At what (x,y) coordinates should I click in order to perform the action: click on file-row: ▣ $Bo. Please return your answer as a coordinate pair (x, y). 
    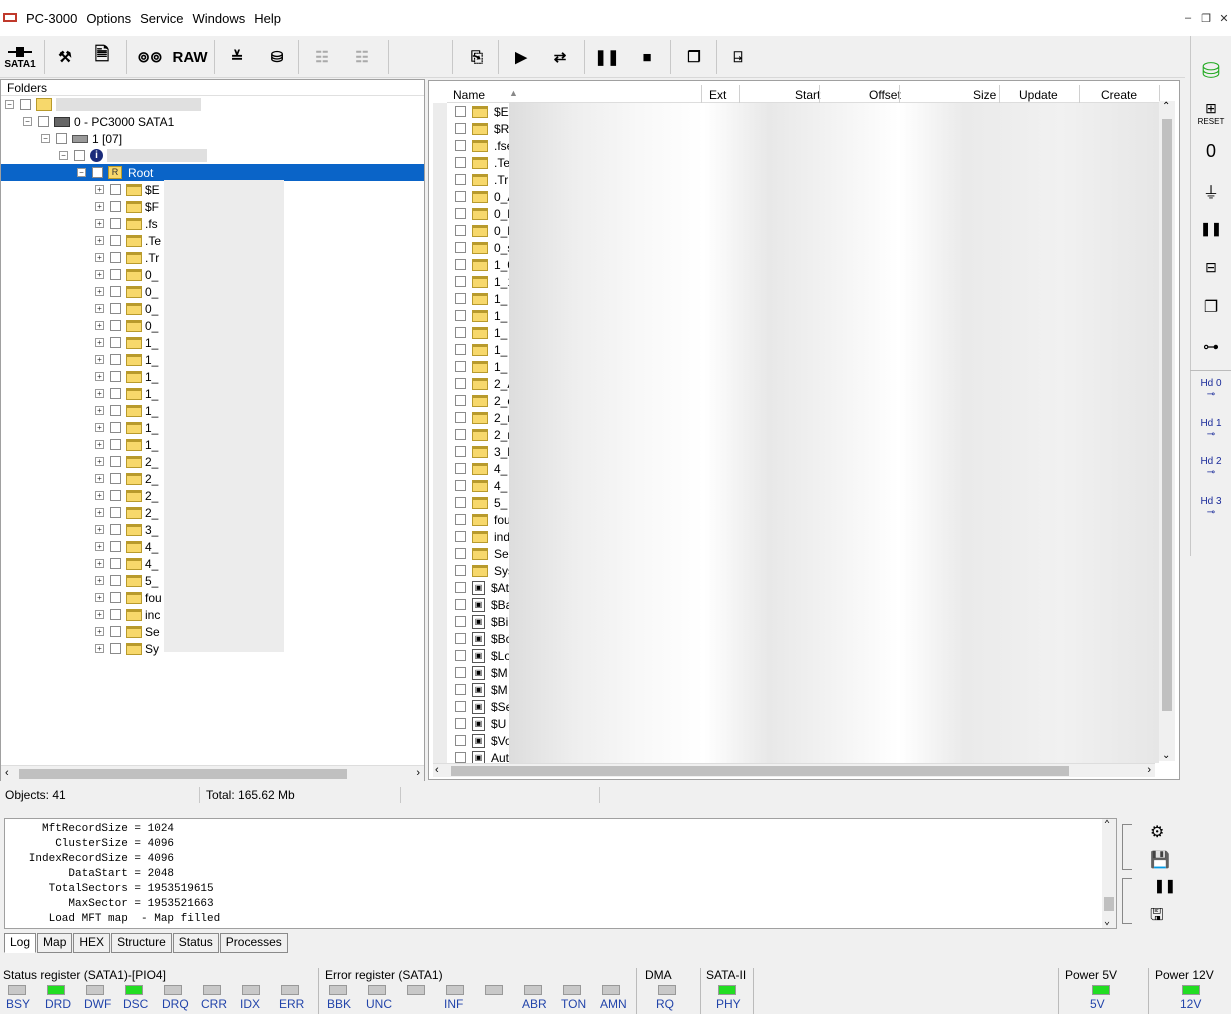
    Looking at the image, I should click on (483, 638).